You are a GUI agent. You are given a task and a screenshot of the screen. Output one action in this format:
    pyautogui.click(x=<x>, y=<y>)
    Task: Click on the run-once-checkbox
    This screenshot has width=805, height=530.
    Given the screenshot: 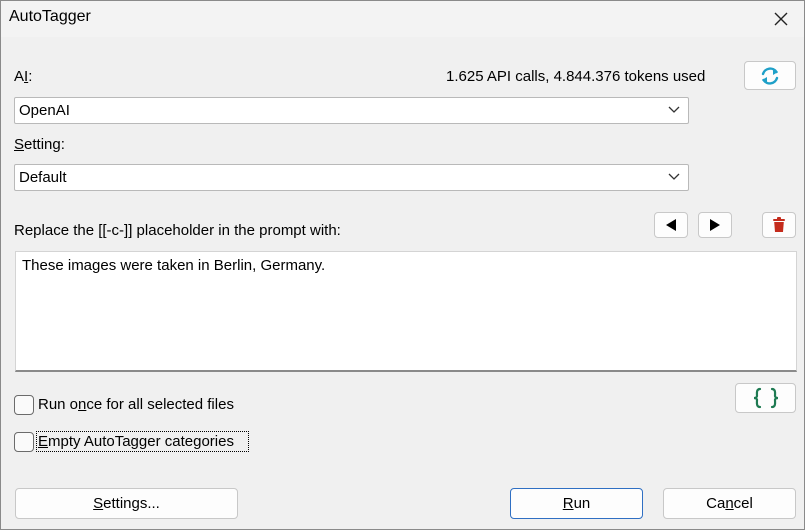 What is the action you would take?
    pyautogui.click(x=24, y=405)
    